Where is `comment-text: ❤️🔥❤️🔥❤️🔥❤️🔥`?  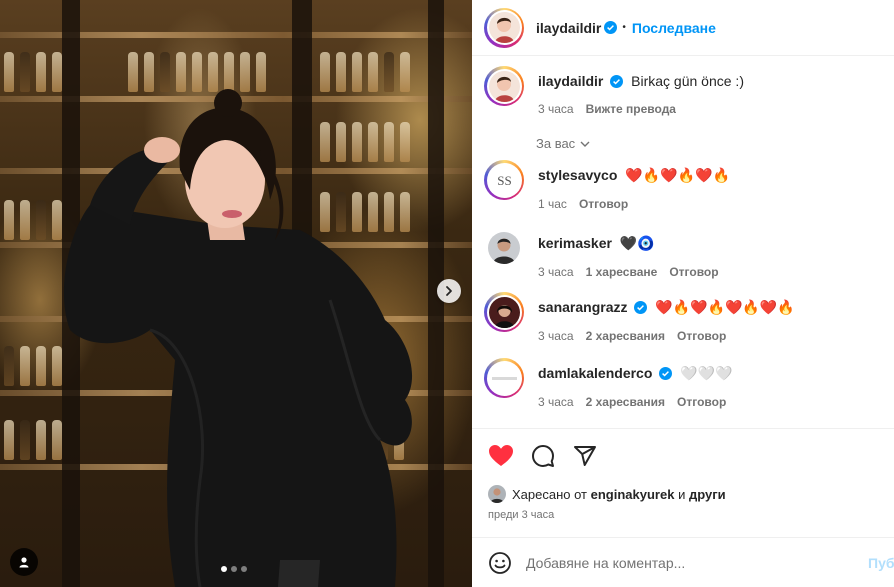 comment-text: ❤️🔥❤️🔥❤️🔥❤️🔥 is located at coordinates (725, 308).